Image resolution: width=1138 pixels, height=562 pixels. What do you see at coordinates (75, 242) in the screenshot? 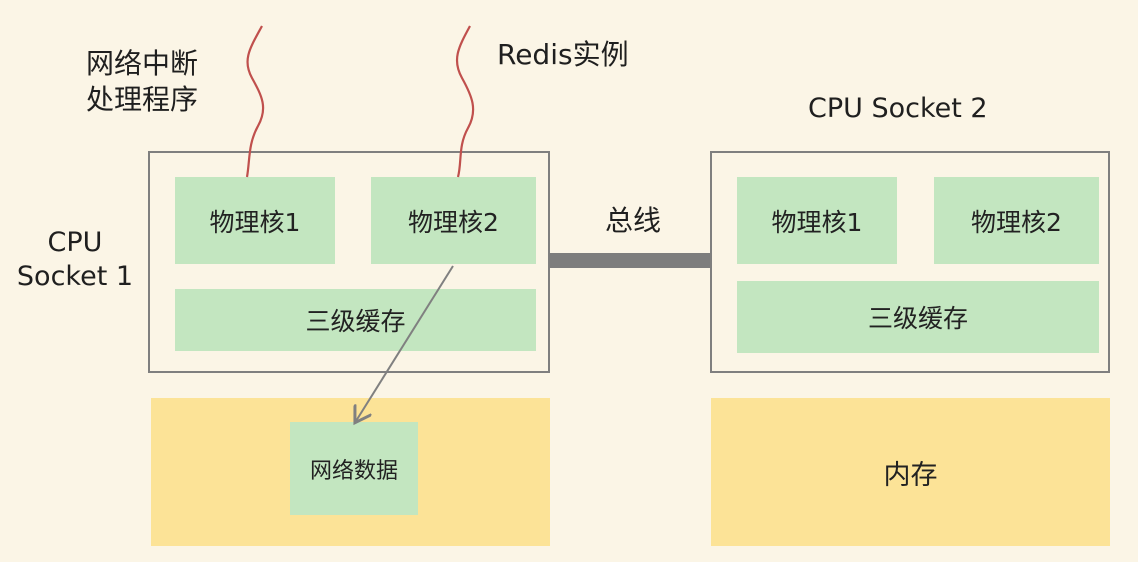
I see `socket1-label-line1: CPU` at bounding box center [75, 242].